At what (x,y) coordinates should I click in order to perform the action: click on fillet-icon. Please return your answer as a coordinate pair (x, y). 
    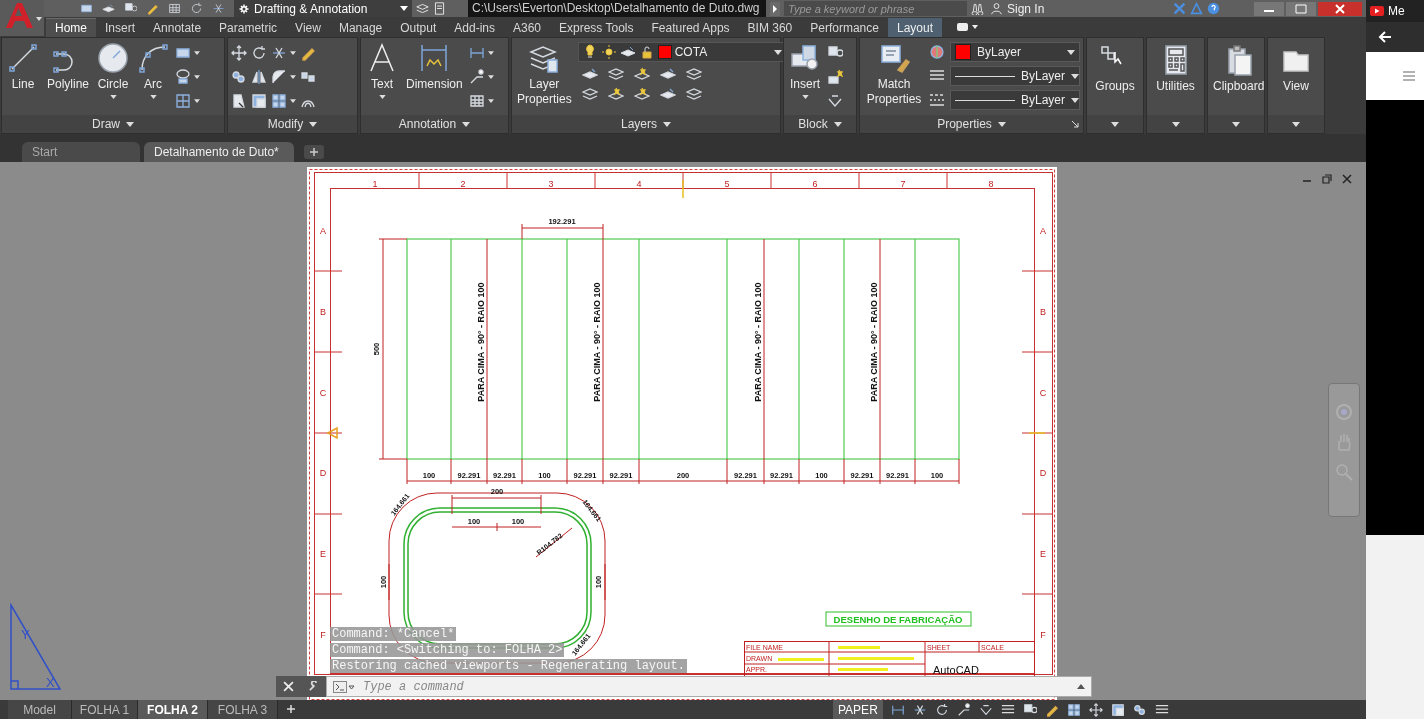
    Looking at the image, I should click on (279, 77).